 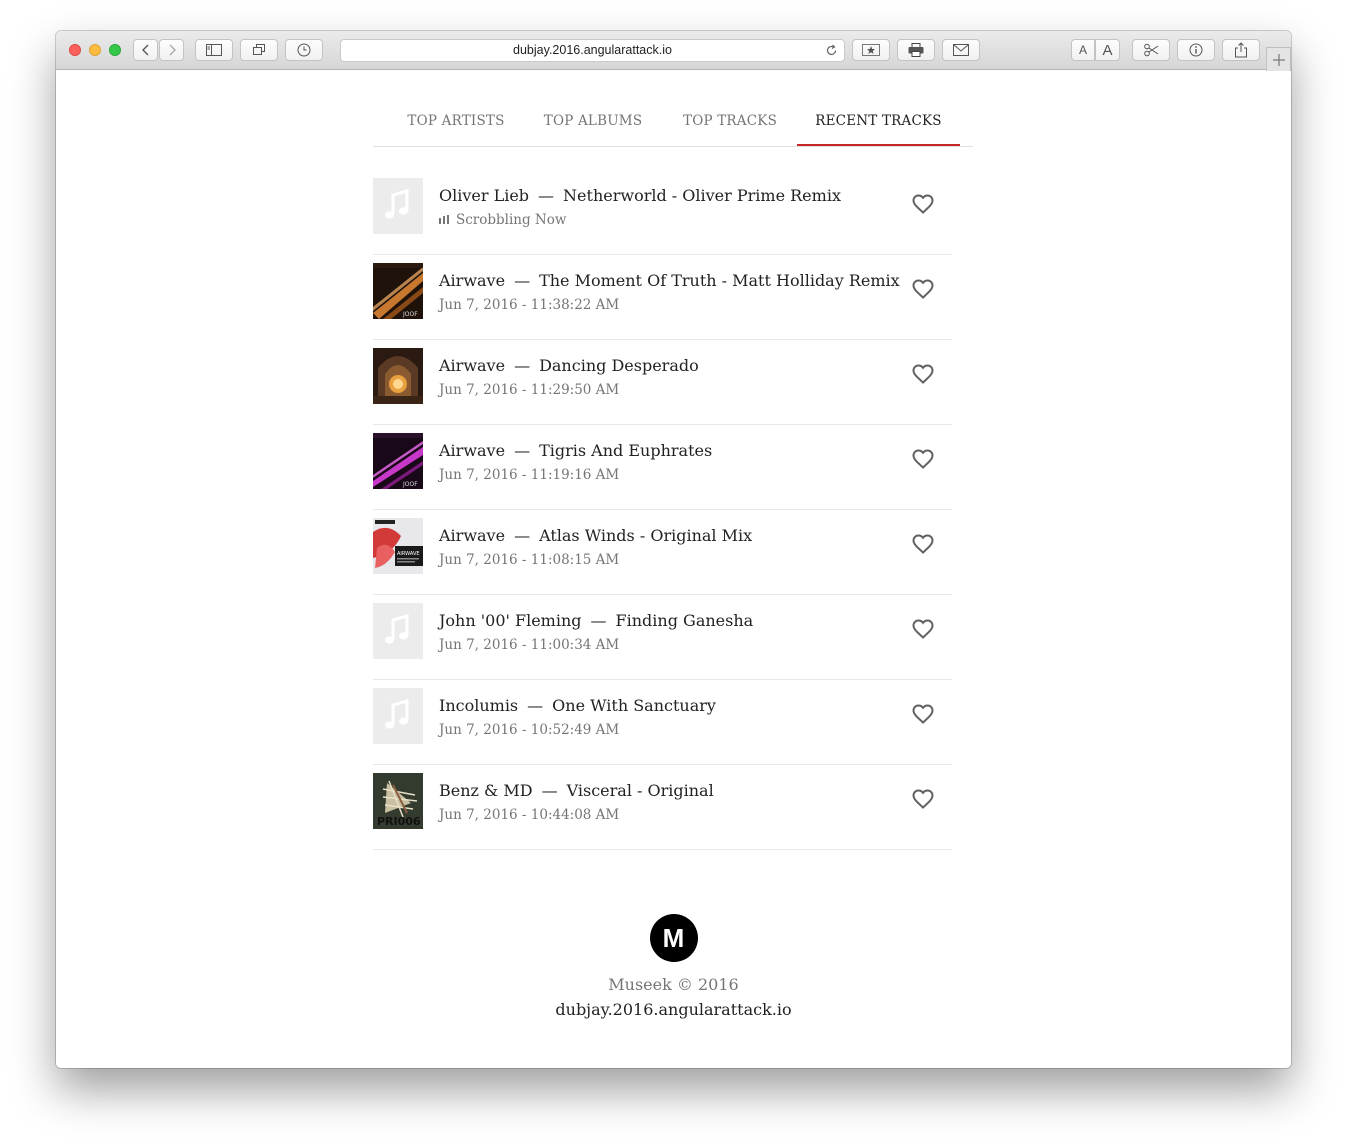 I want to click on svg-text: PRI006, so click(x=399, y=821).